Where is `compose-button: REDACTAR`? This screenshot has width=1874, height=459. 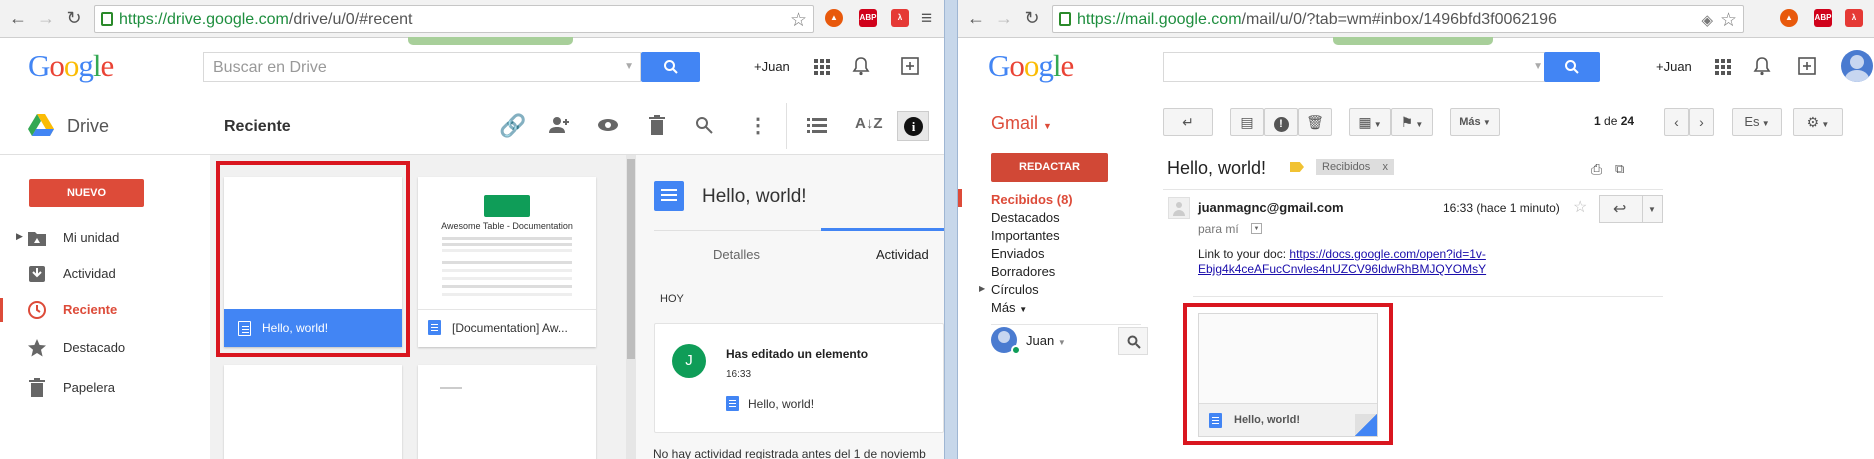 compose-button: REDACTAR is located at coordinates (1049, 167).